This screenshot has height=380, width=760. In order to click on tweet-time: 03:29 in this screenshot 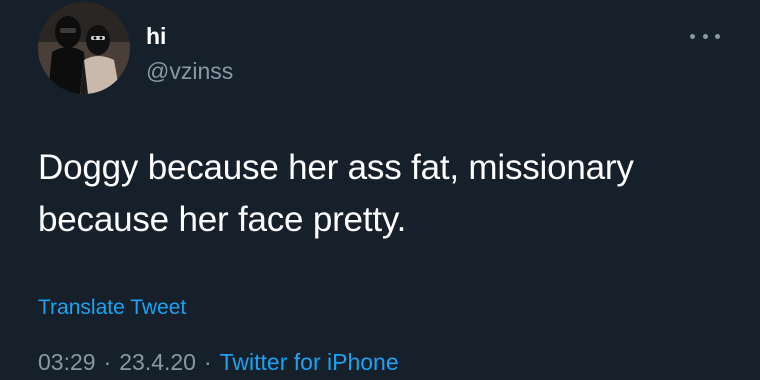, I will do `click(67, 362)`.